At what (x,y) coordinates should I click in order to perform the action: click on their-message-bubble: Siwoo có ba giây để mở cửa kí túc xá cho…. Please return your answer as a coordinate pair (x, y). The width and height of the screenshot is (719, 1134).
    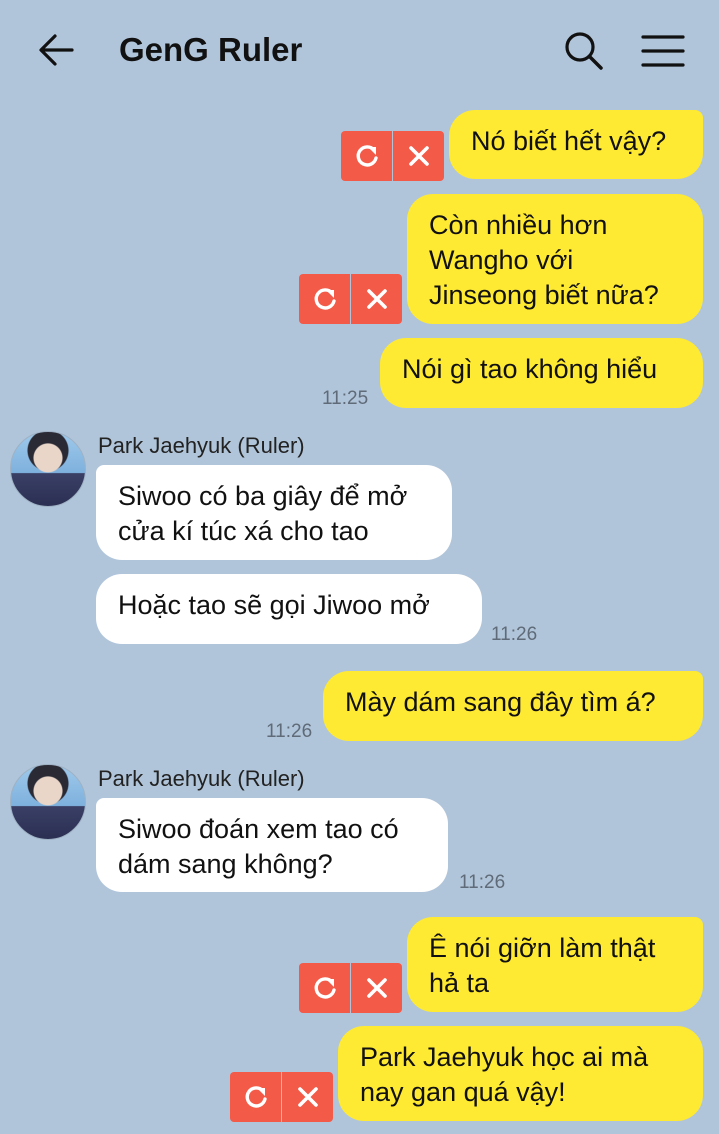
    Looking at the image, I should click on (274, 512).